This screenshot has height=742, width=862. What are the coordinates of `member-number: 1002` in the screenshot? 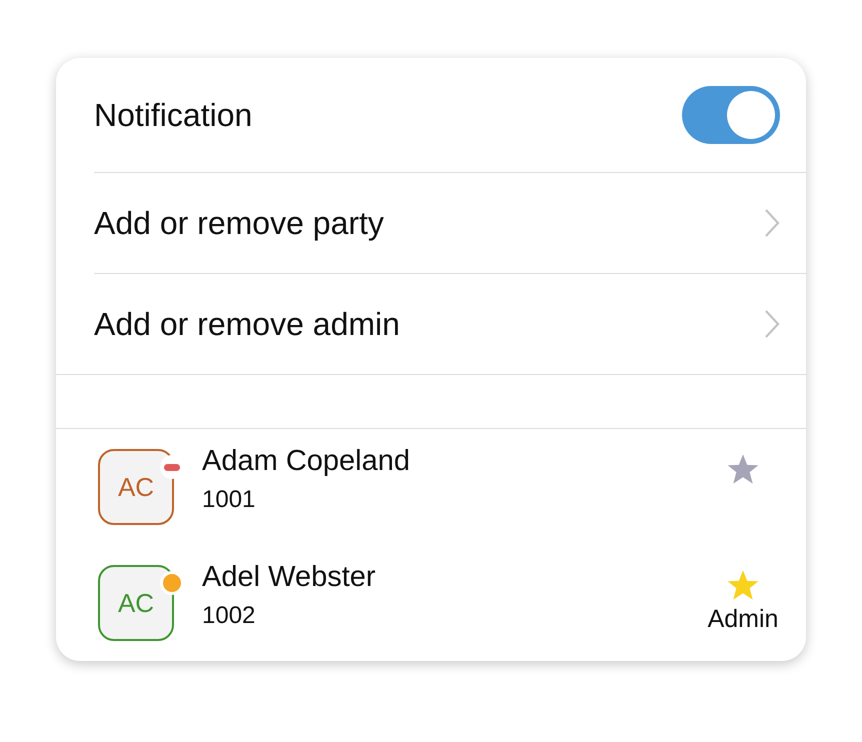 It's located at (229, 616).